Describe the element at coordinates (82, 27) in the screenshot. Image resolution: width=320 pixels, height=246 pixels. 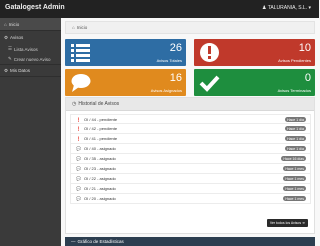
I see `breadcrumb-label: Inicio` at that location.